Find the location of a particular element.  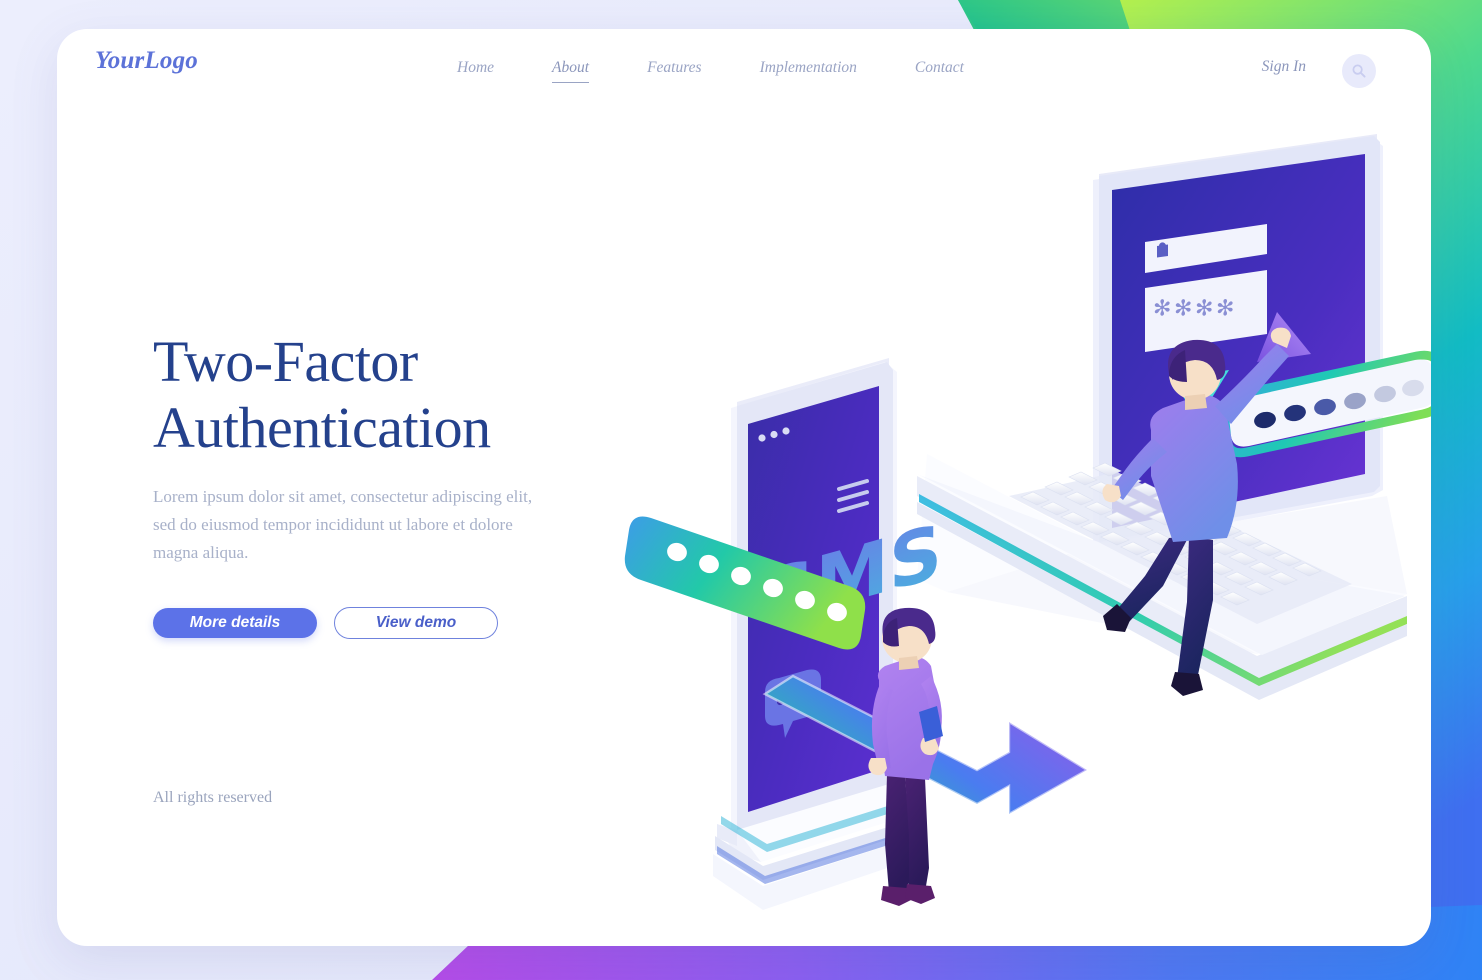

more-details-button: More details is located at coordinates (235, 623).